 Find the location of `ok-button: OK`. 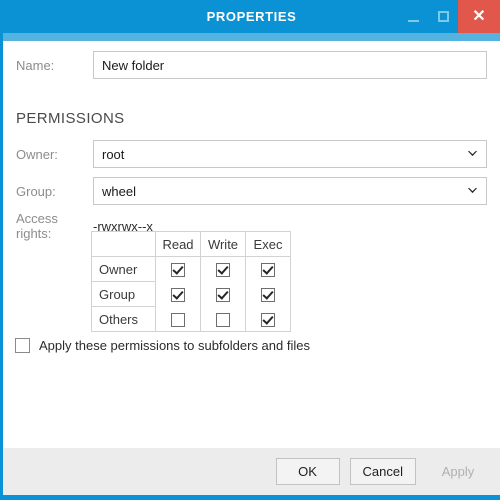

ok-button: OK is located at coordinates (307, 471).